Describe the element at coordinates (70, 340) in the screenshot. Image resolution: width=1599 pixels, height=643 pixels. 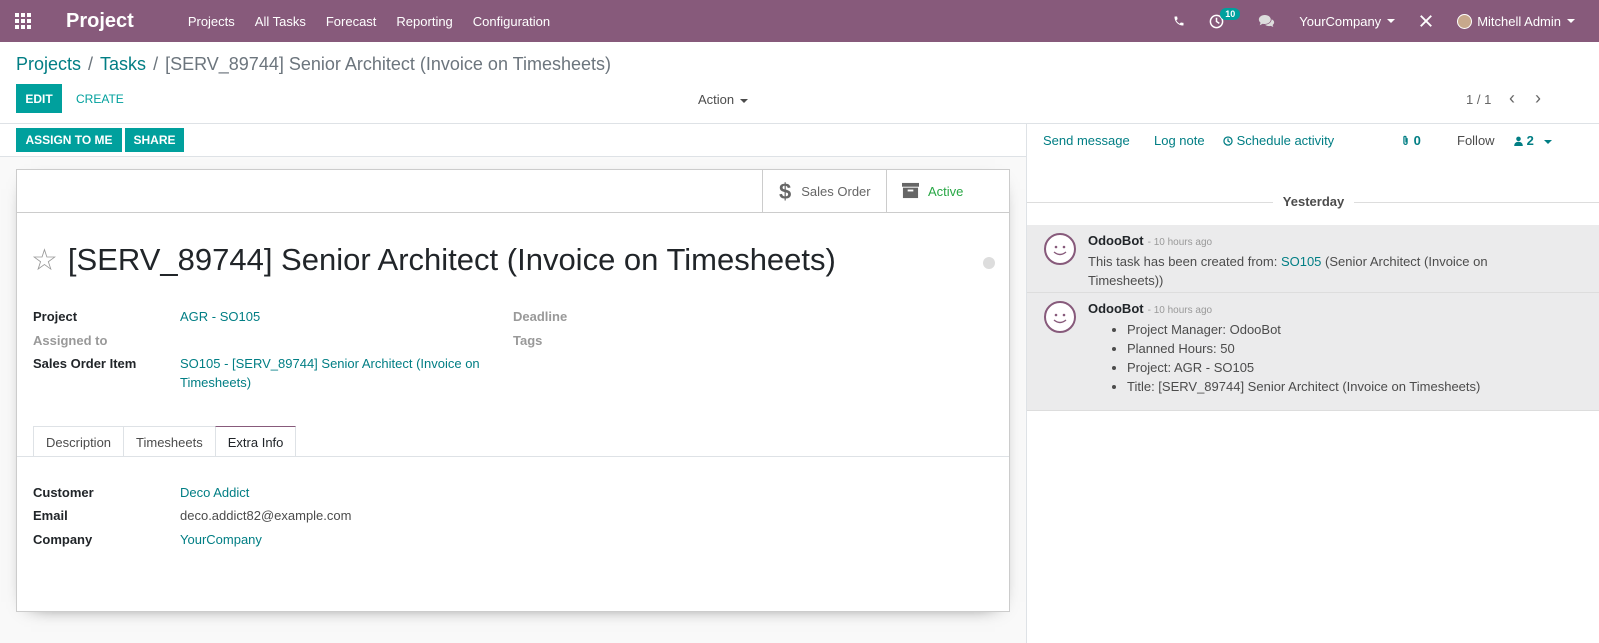
I see `assigned-to-label: Assigned to` at that location.